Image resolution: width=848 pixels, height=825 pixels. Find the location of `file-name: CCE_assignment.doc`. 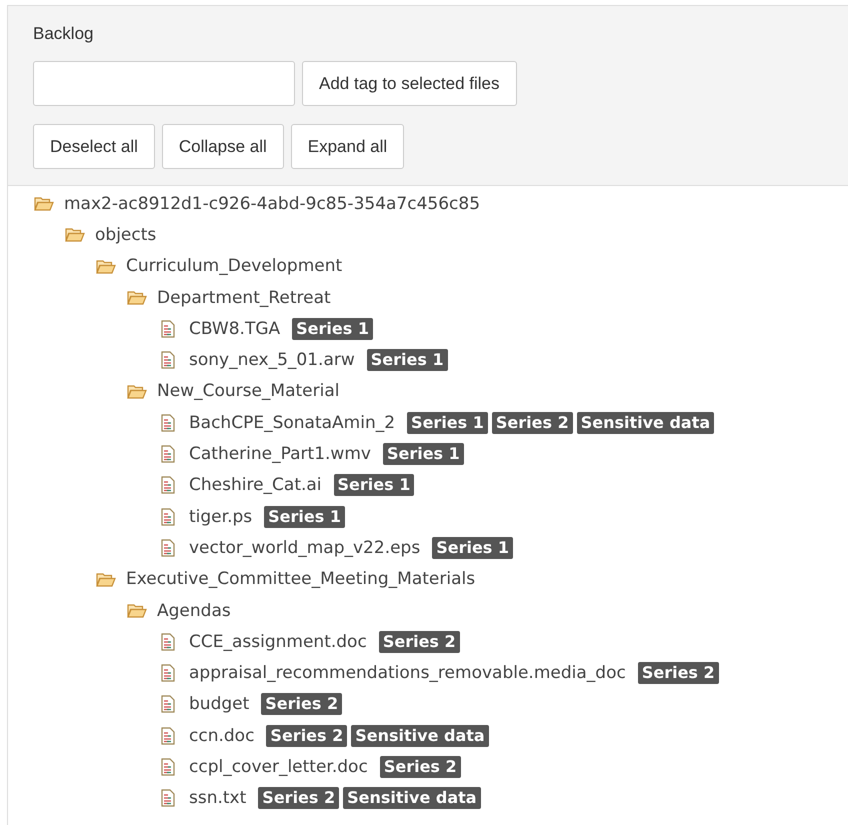

file-name: CCE_assignment.doc is located at coordinates (278, 642).